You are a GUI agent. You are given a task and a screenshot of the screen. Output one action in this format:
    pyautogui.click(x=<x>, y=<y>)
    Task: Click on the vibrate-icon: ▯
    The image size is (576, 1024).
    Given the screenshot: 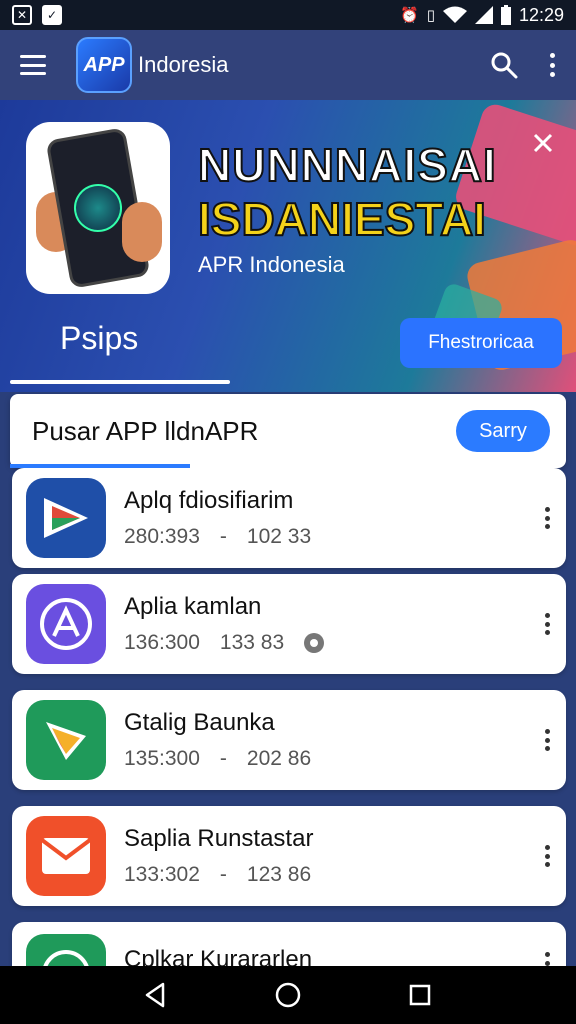 What is the action you would take?
    pyautogui.click(x=430, y=15)
    